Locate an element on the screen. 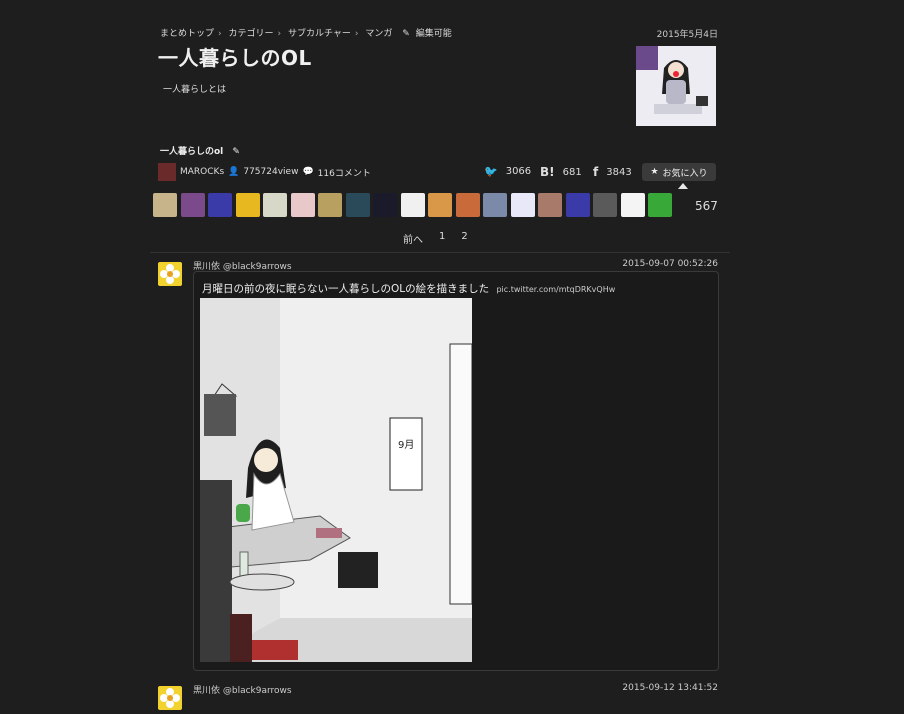 This screenshot has height=714, width=904. tweet-body: 月曜日の前の夜に眠らない一人暮らしのOLの絵を描きました is located at coordinates (346, 289).